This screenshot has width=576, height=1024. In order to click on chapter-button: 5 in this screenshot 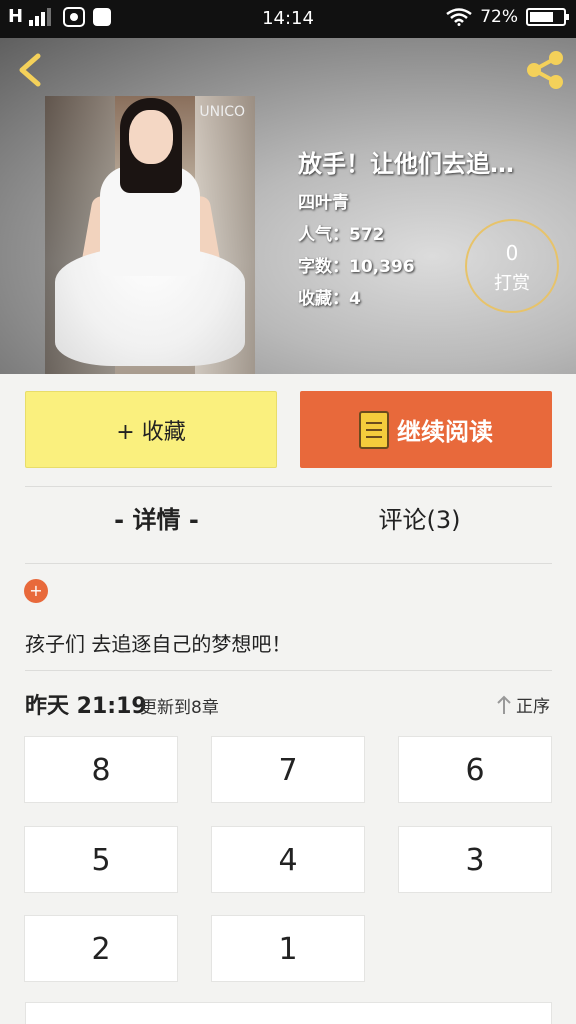, I will do `click(101, 859)`.